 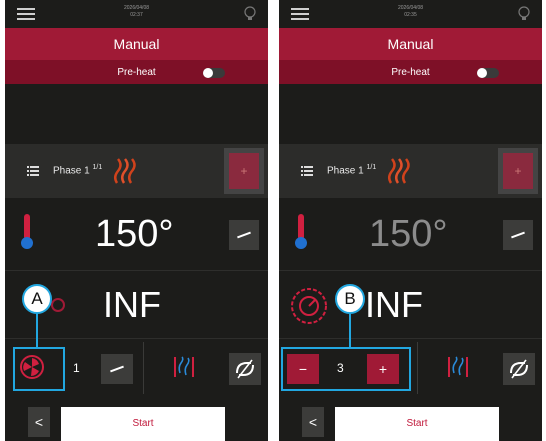 I want to click on status-time: 02:37, so click(x=136, y=15).